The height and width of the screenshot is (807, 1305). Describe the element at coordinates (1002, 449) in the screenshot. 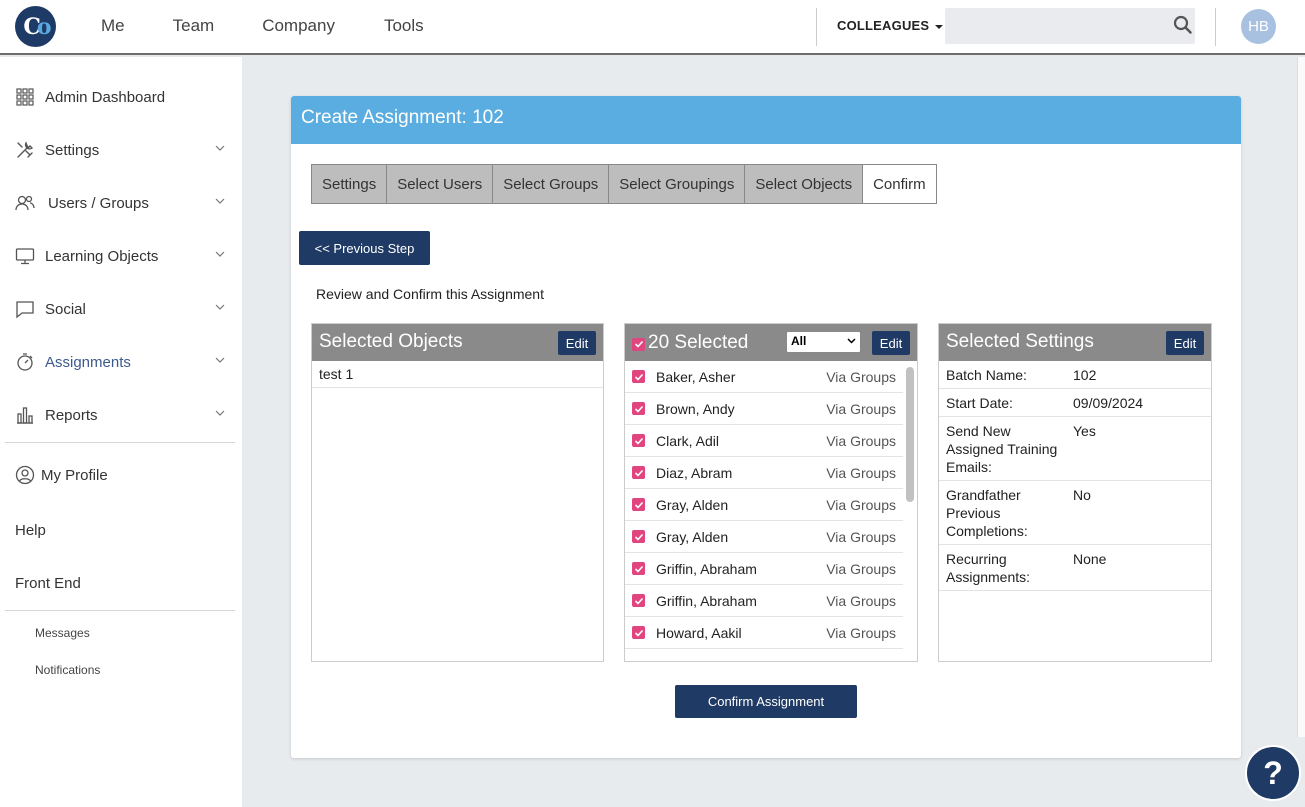

I see `setting-key: Send New Assigned Training Emails:` at that location.